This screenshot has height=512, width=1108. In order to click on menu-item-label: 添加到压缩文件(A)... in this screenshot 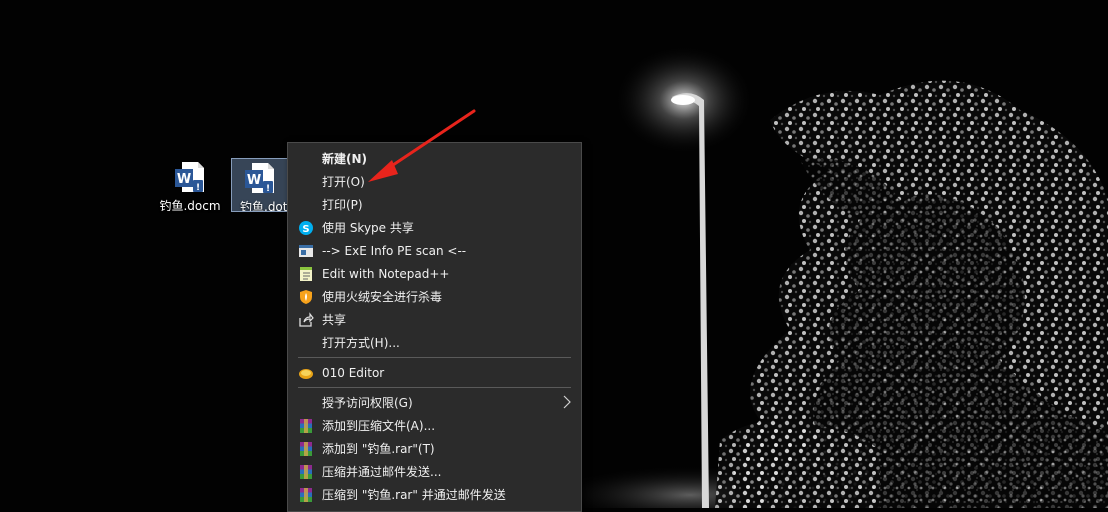, I will do `click(379, 426)`.